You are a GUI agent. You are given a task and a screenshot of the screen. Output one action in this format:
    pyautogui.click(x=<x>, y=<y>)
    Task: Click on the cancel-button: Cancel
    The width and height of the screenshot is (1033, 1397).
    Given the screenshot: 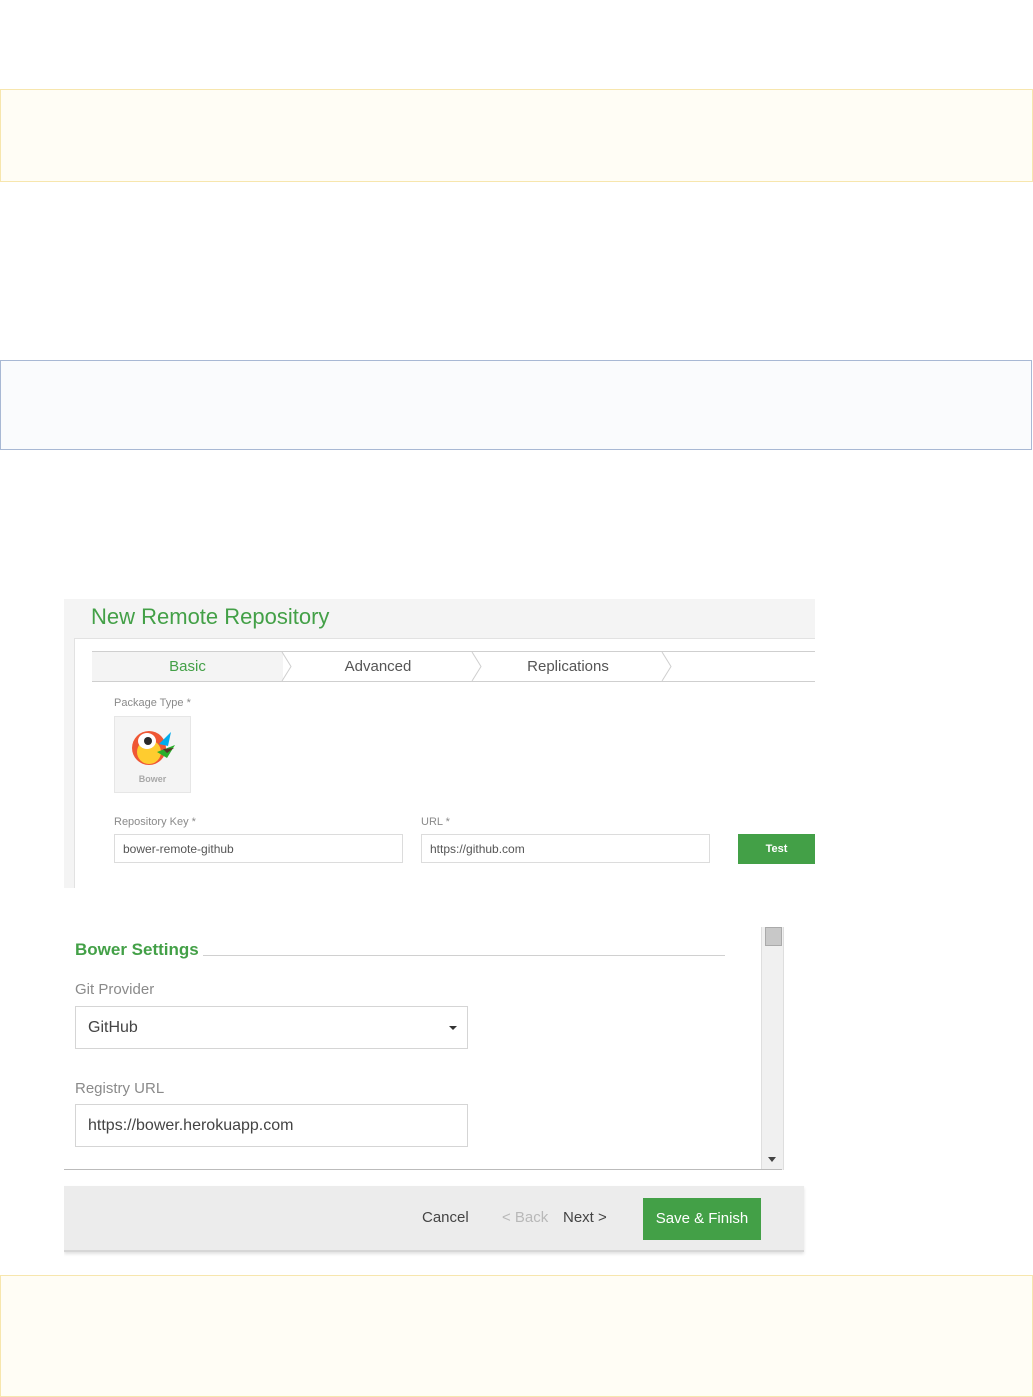 What is the action you would take?
    pyautogui.click(x=445, y=1217)
    